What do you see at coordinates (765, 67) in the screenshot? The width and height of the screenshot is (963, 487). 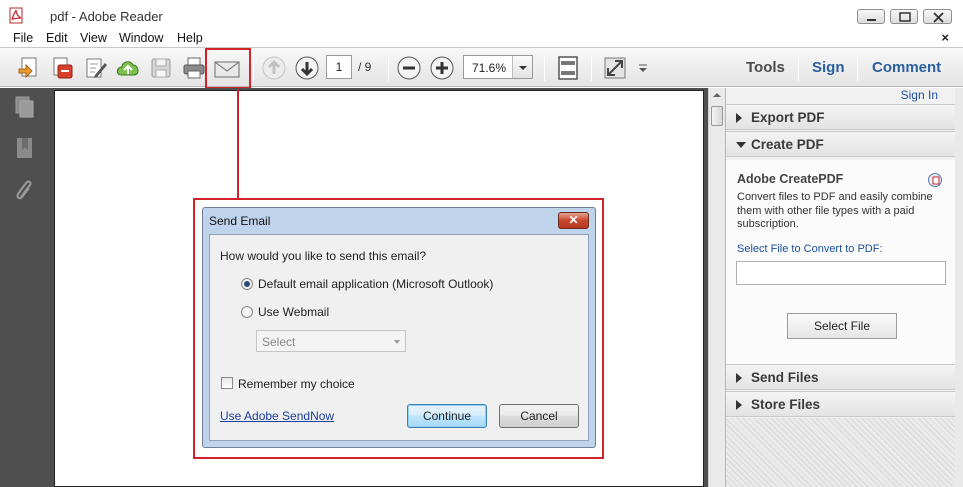 I see `tools-pane-button: Tools` at bounding box center [765, 67].